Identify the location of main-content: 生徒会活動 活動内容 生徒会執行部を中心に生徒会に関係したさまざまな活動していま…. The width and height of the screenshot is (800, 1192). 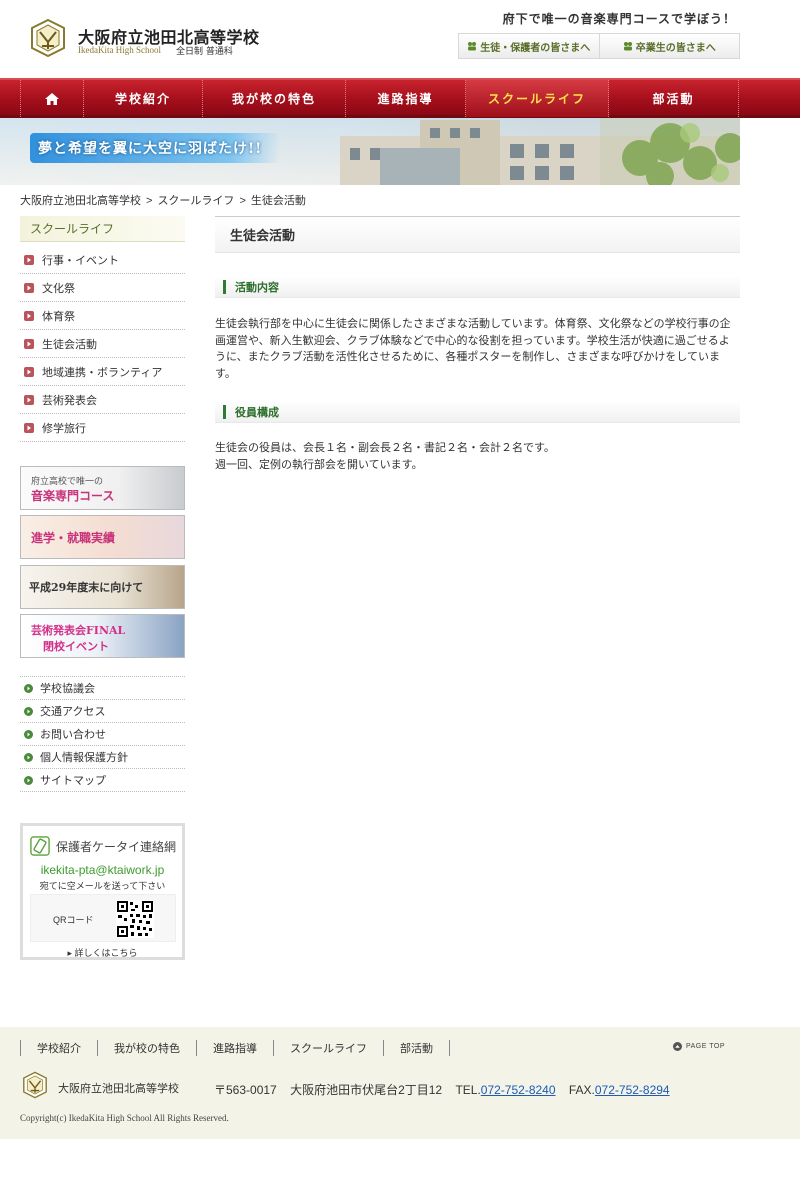
(477, 343).